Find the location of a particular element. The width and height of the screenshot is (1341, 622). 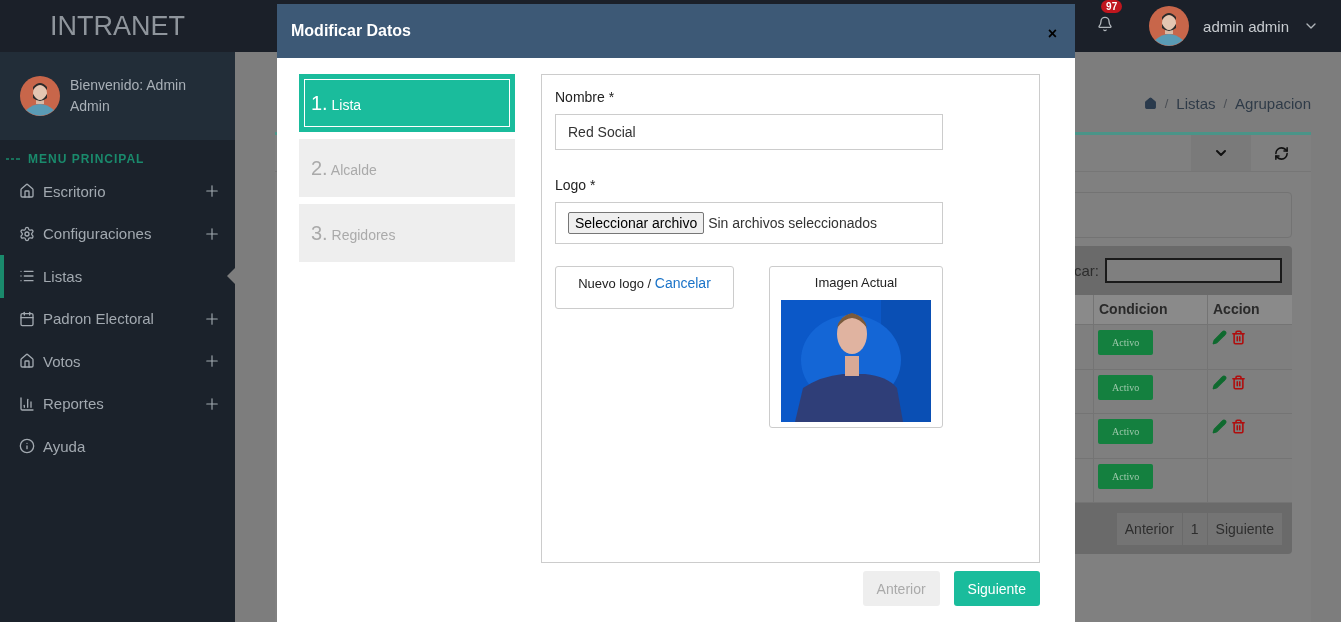

search-field is located at coordinates (1193, 270).